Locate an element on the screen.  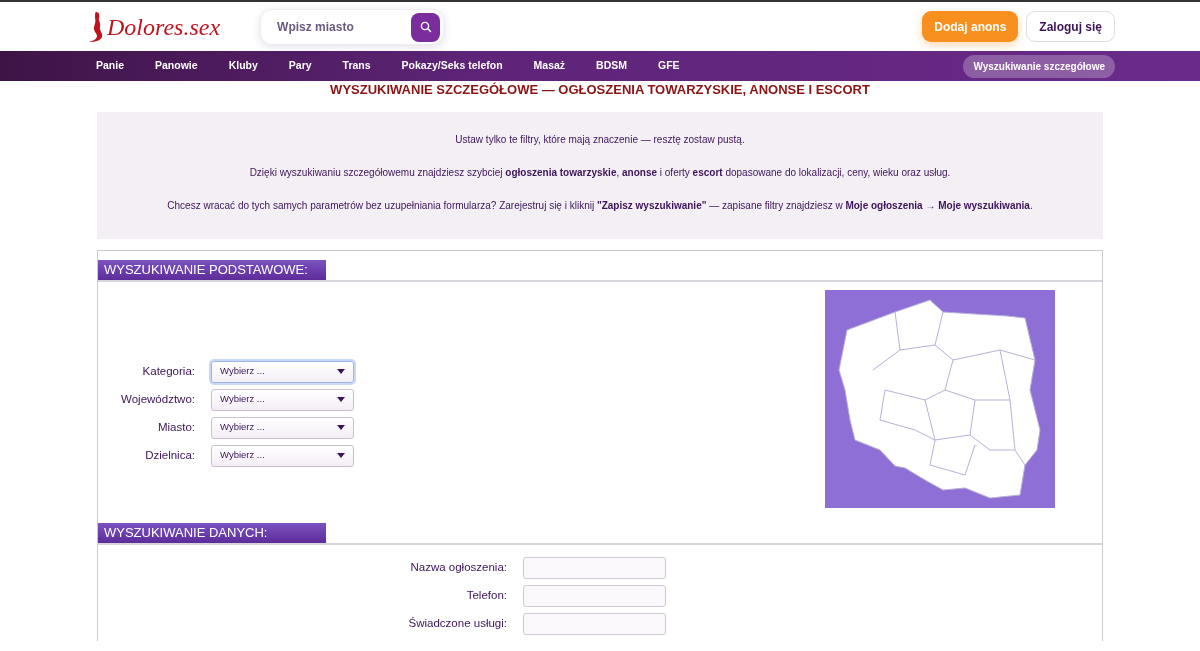
page-title: WYSZUKIWANIE SZCZEGÓŁOWE — OGŁOSZENIA TOWARZYSKIE, ANONSE I ESCORT is located at coordinates (600, 90).